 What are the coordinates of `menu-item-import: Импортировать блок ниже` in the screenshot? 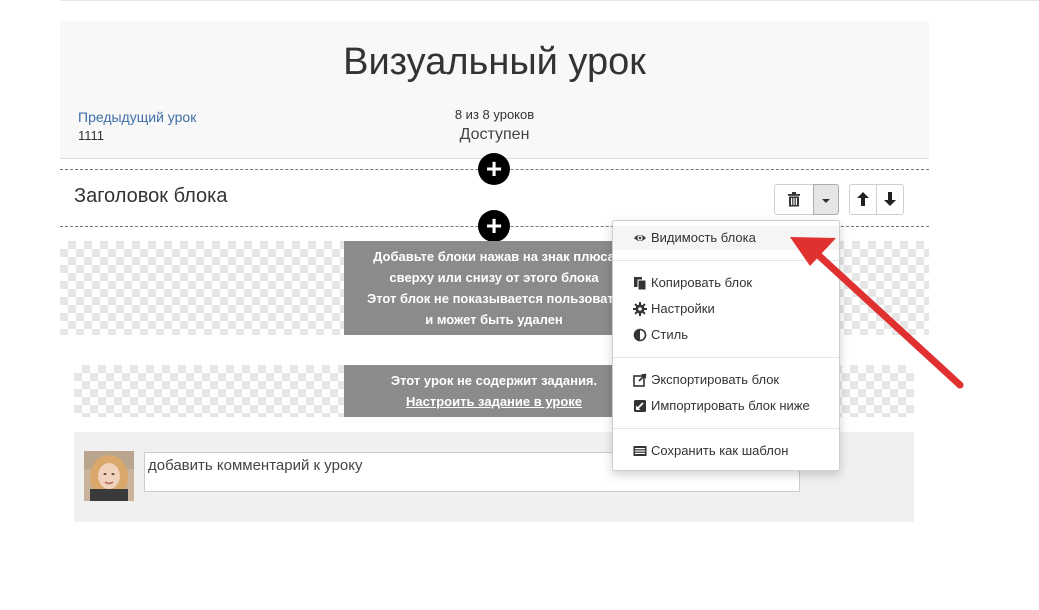 It's located at (726, 406).